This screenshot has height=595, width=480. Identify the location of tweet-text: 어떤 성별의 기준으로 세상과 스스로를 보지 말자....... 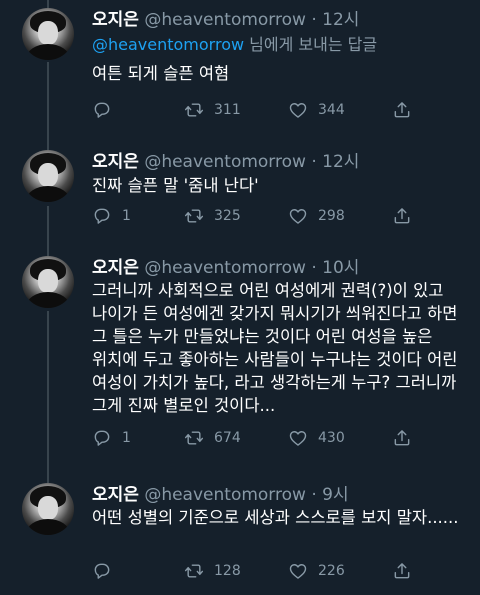
(275, 517).